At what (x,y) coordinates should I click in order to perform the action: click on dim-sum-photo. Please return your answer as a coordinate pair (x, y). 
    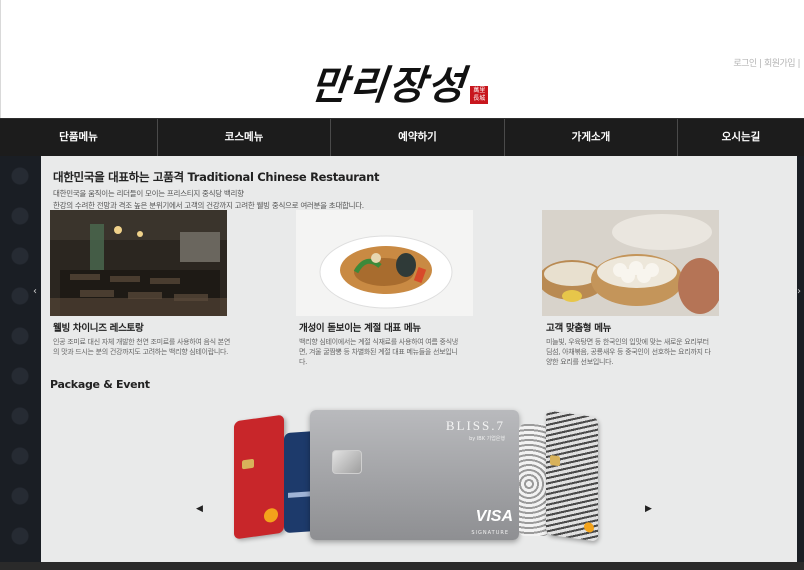
    Looking at the image, I should click on (630, 263).